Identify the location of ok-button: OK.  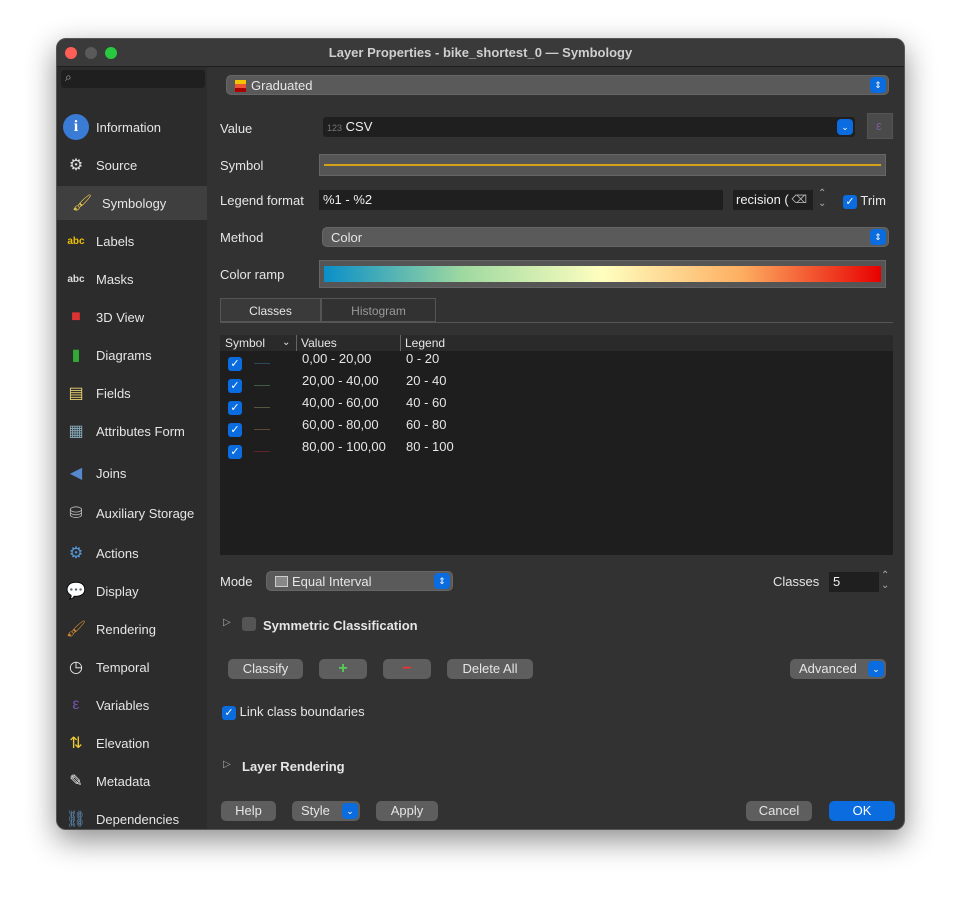
(862, 811).